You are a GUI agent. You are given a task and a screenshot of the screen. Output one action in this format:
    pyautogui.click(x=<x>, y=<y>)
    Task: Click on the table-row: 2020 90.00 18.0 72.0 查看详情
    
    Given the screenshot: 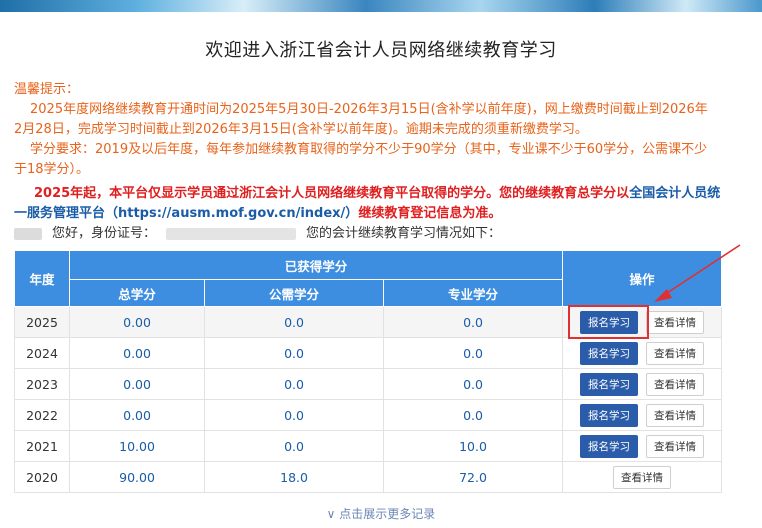 What is the action you would take?
    pyautogui.click(x=368, y=477)
    